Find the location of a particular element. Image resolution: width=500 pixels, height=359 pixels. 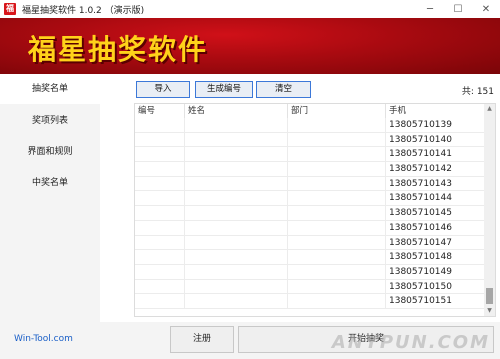

table-row: 13805710144 is located at coordinates (310, 199).